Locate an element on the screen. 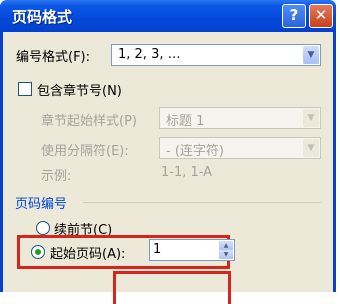 This screenshot has width=340, height=304. start-at-radio is located at coordinates (38, 252).